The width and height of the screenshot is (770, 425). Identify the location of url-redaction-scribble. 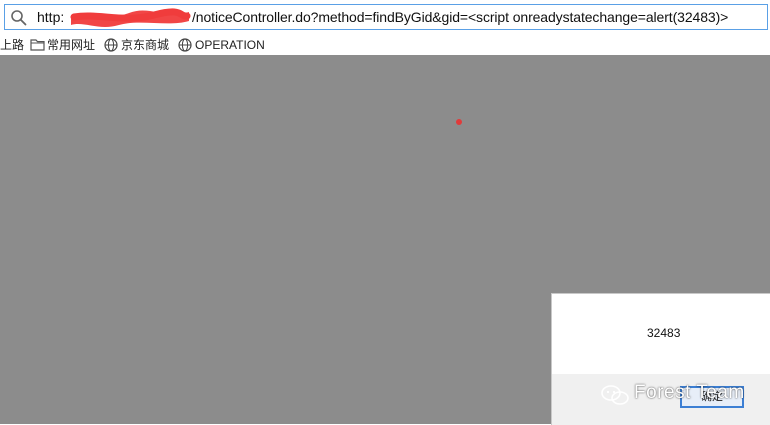
(130, 18).